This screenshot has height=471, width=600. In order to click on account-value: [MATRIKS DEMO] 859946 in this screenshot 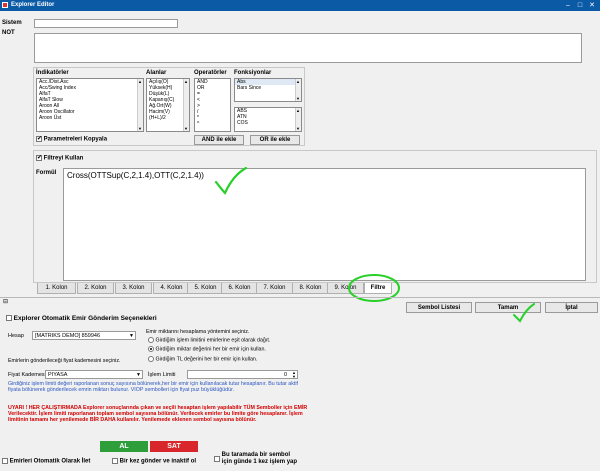, I will do `click(68, 336)`.